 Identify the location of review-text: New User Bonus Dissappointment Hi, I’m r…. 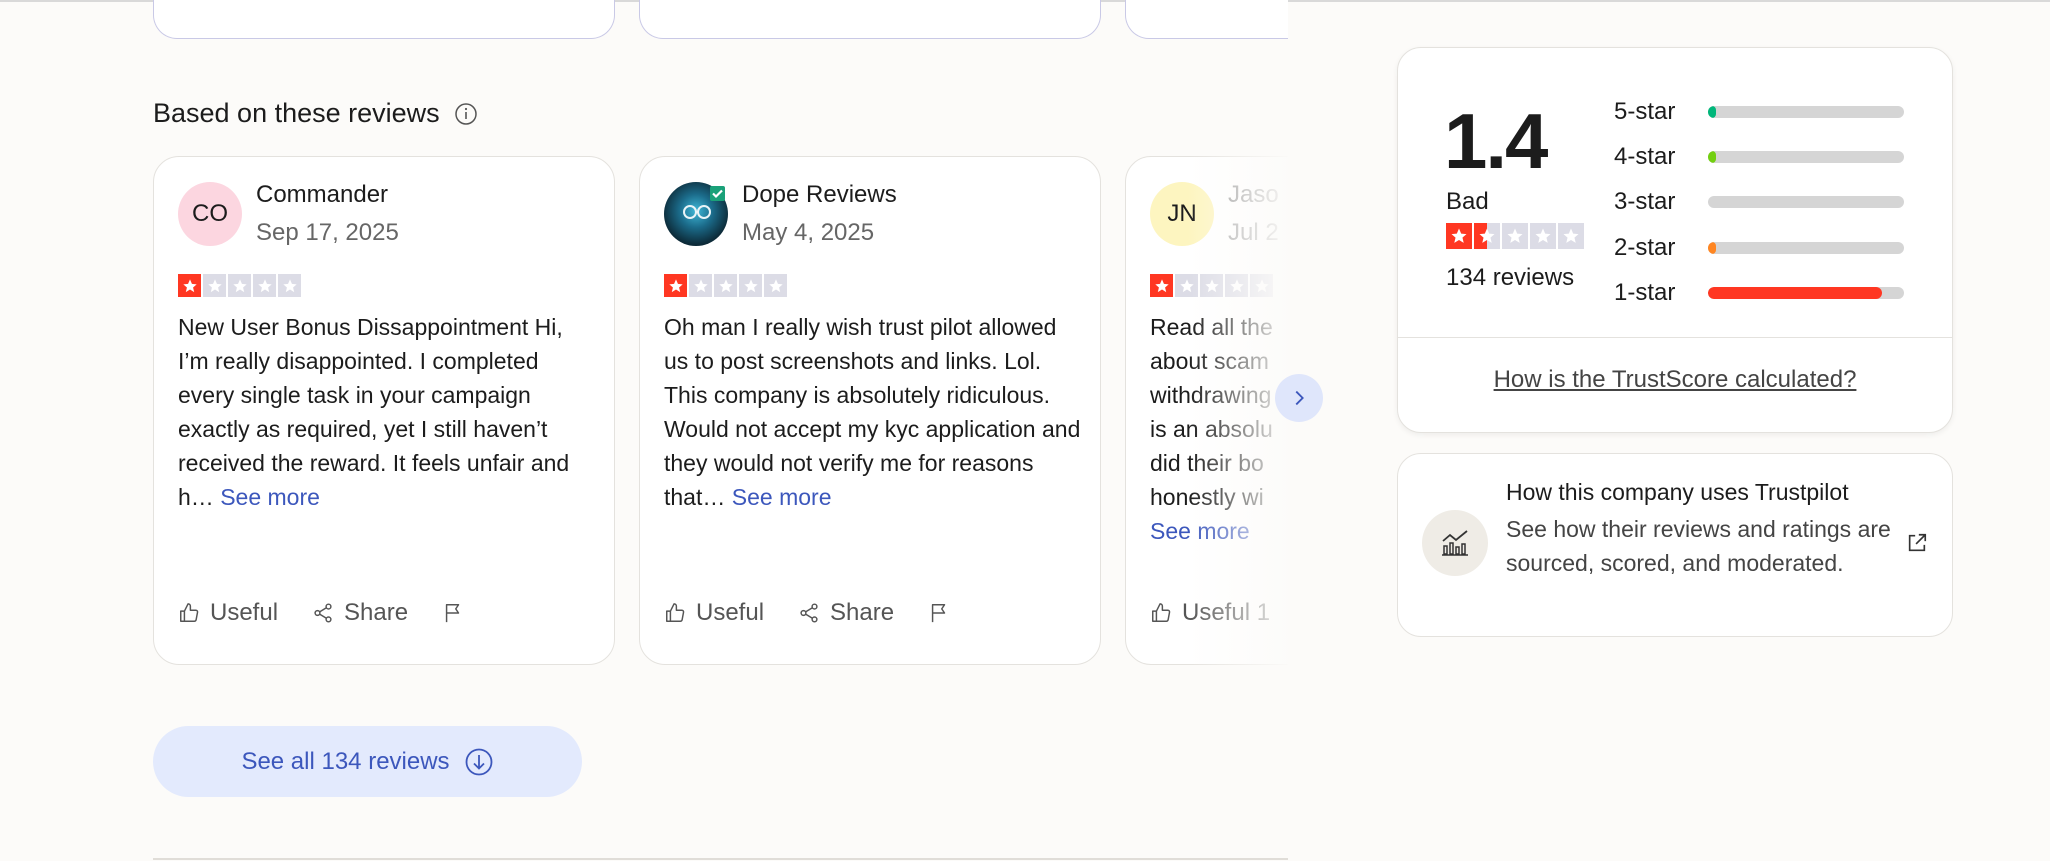
(388, 412).